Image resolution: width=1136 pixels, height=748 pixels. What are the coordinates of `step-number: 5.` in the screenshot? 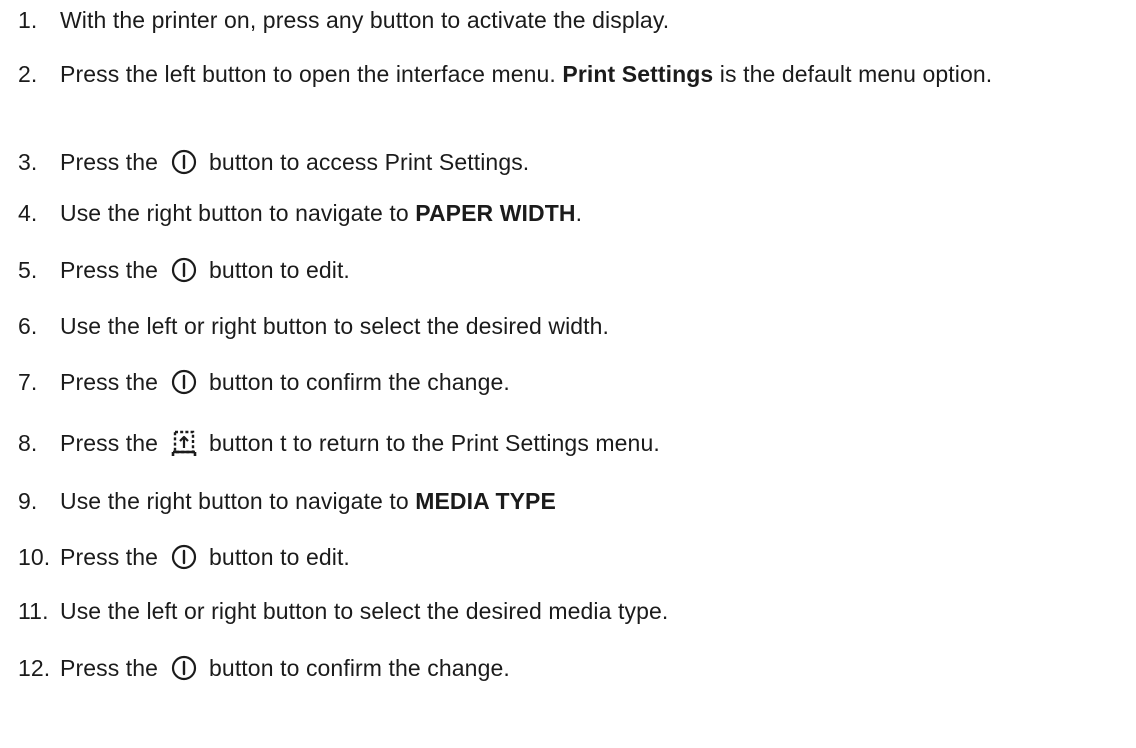 It's located at (28, 270).